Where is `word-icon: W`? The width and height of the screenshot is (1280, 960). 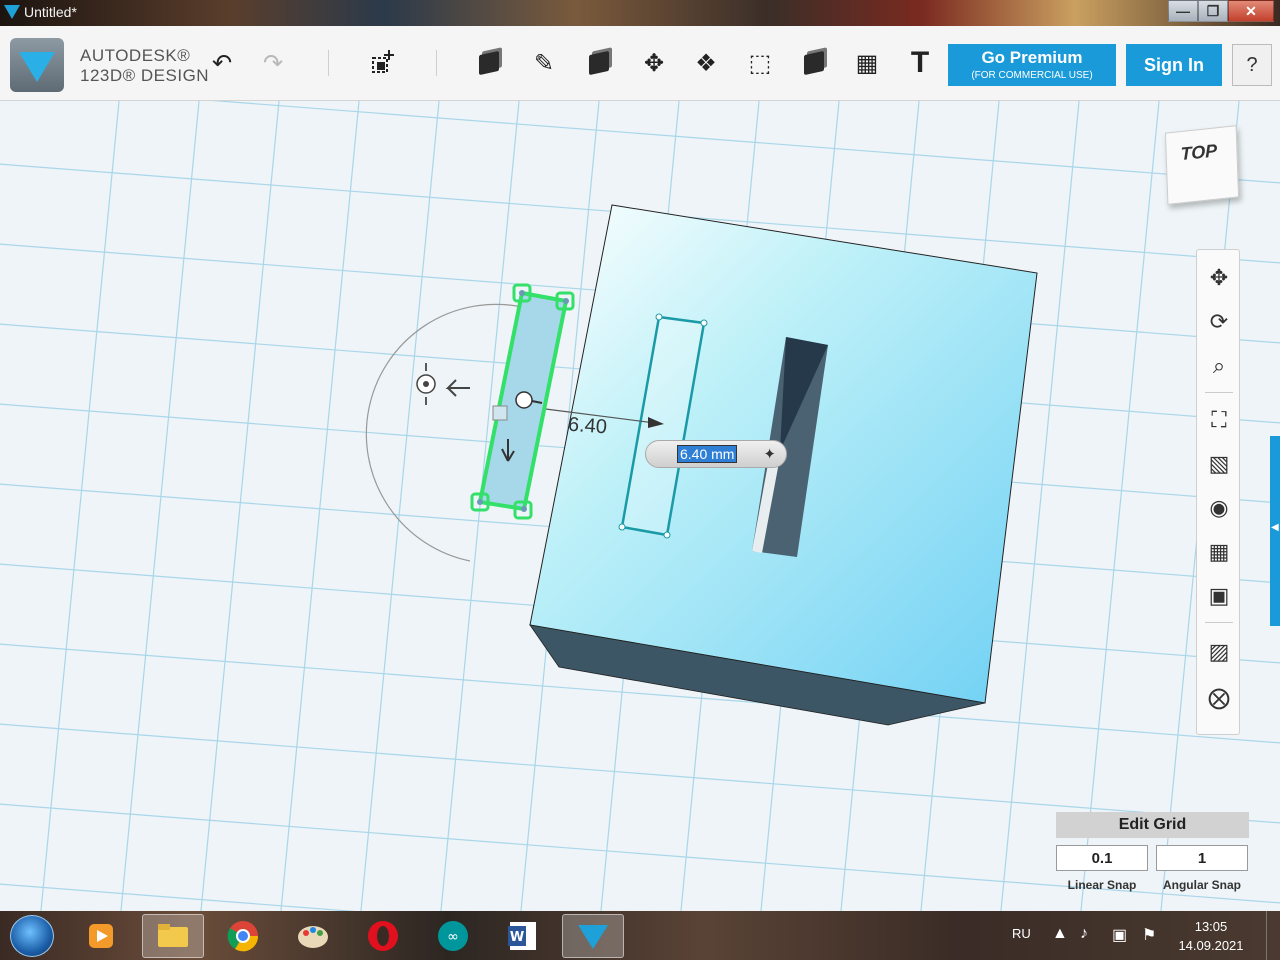 word-icon: W is located at coordinates (523, 936).